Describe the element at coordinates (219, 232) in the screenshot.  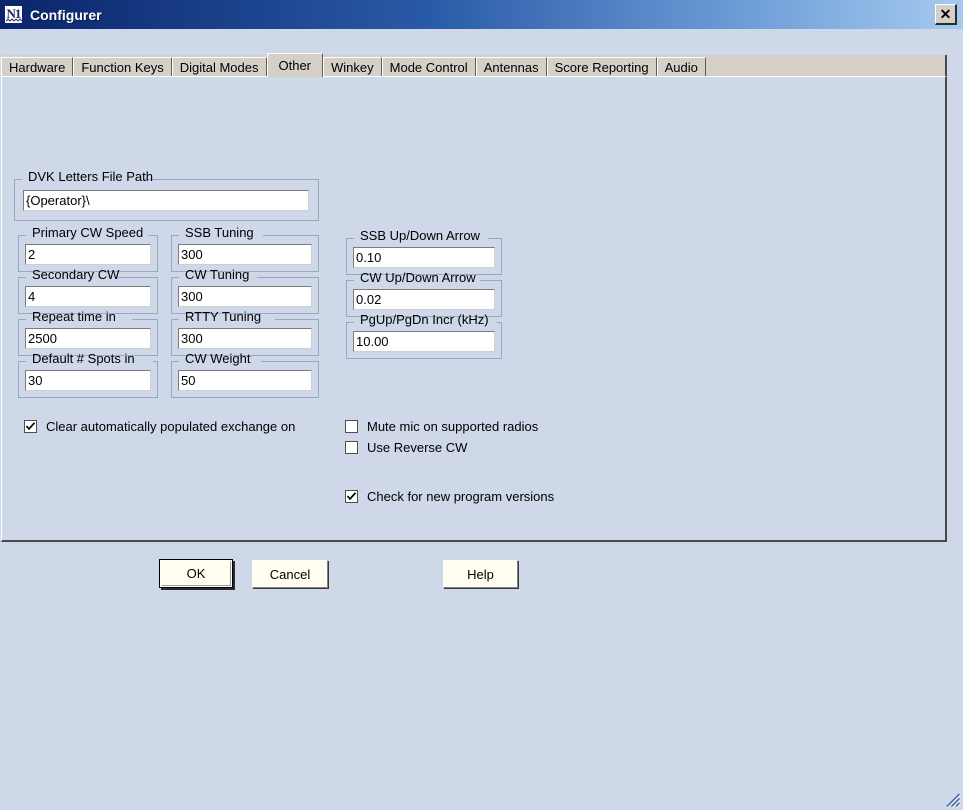
I see `group-label-ssb-tuning: SSB Tuning` at that location.